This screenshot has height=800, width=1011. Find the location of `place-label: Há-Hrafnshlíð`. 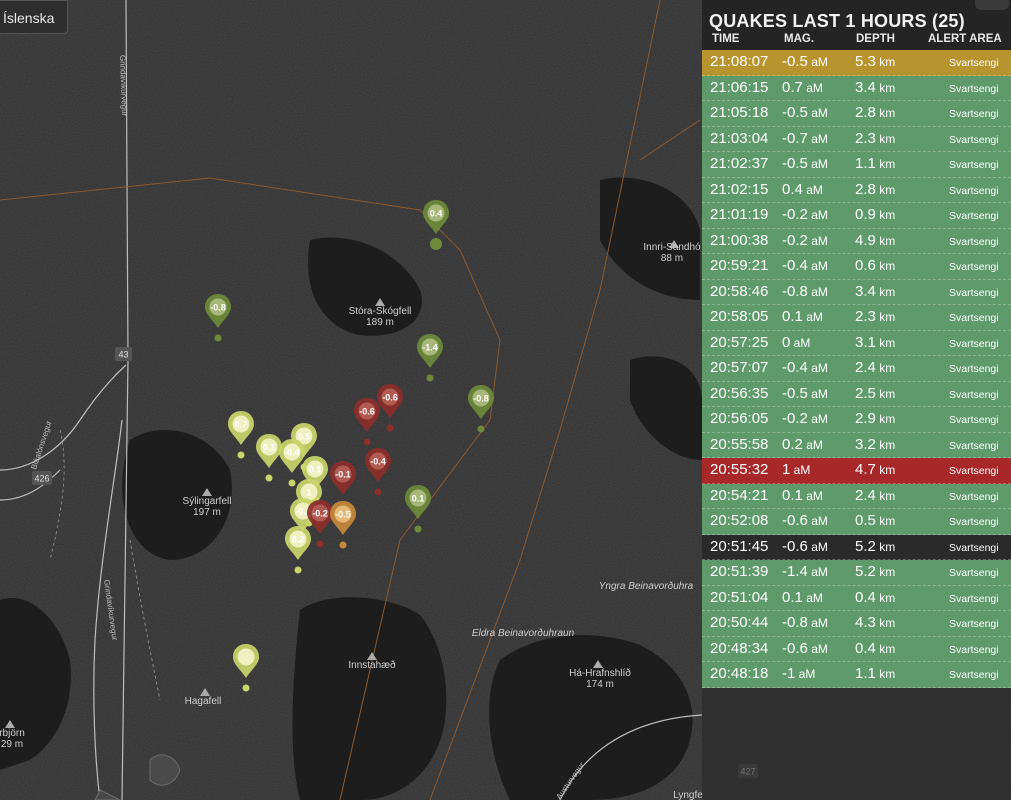

place-label: Há-Hrafnshlíð is located at coordinates (600, 673).